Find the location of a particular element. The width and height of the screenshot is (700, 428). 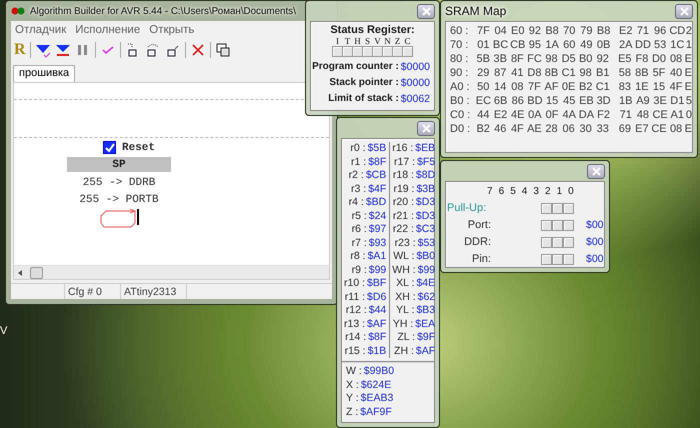

menu-item: Исполнение is located at coordinates (107, 30).